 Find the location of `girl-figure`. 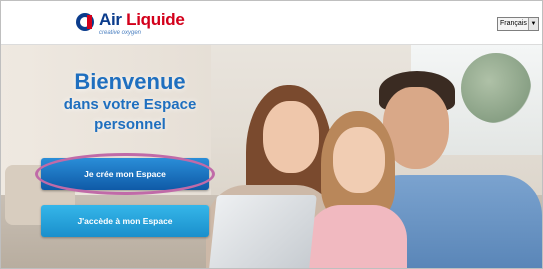

girl-figure is located at coordinates (357, 236).